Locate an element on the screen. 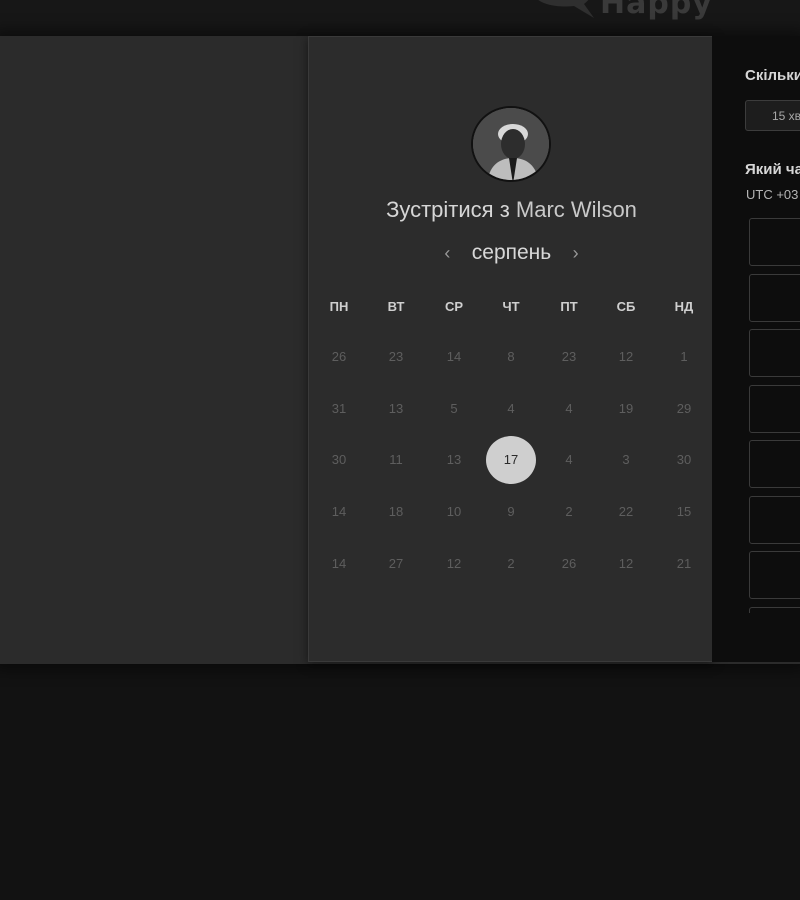  calendar-day: 10 is located at coordinates (454, 512).